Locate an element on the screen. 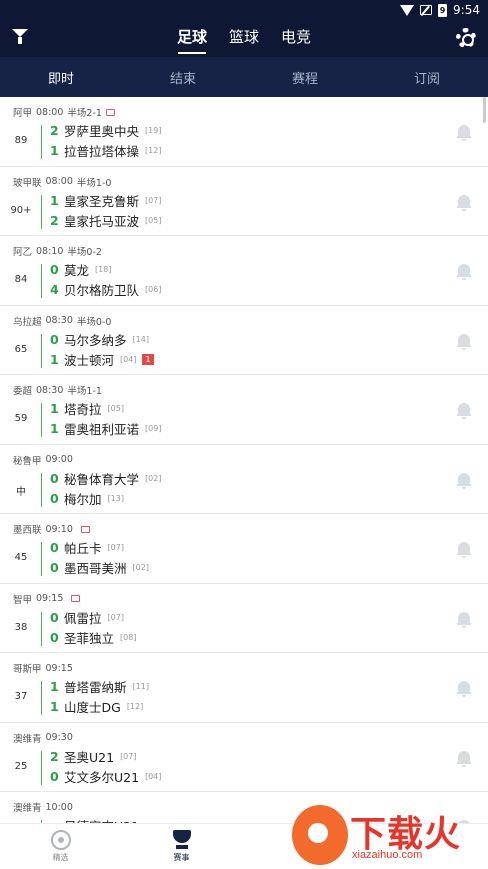 This screenshot has height=869, width=488. away-team-name: 墨西哥美洲 is located at coordinates (95, 568).